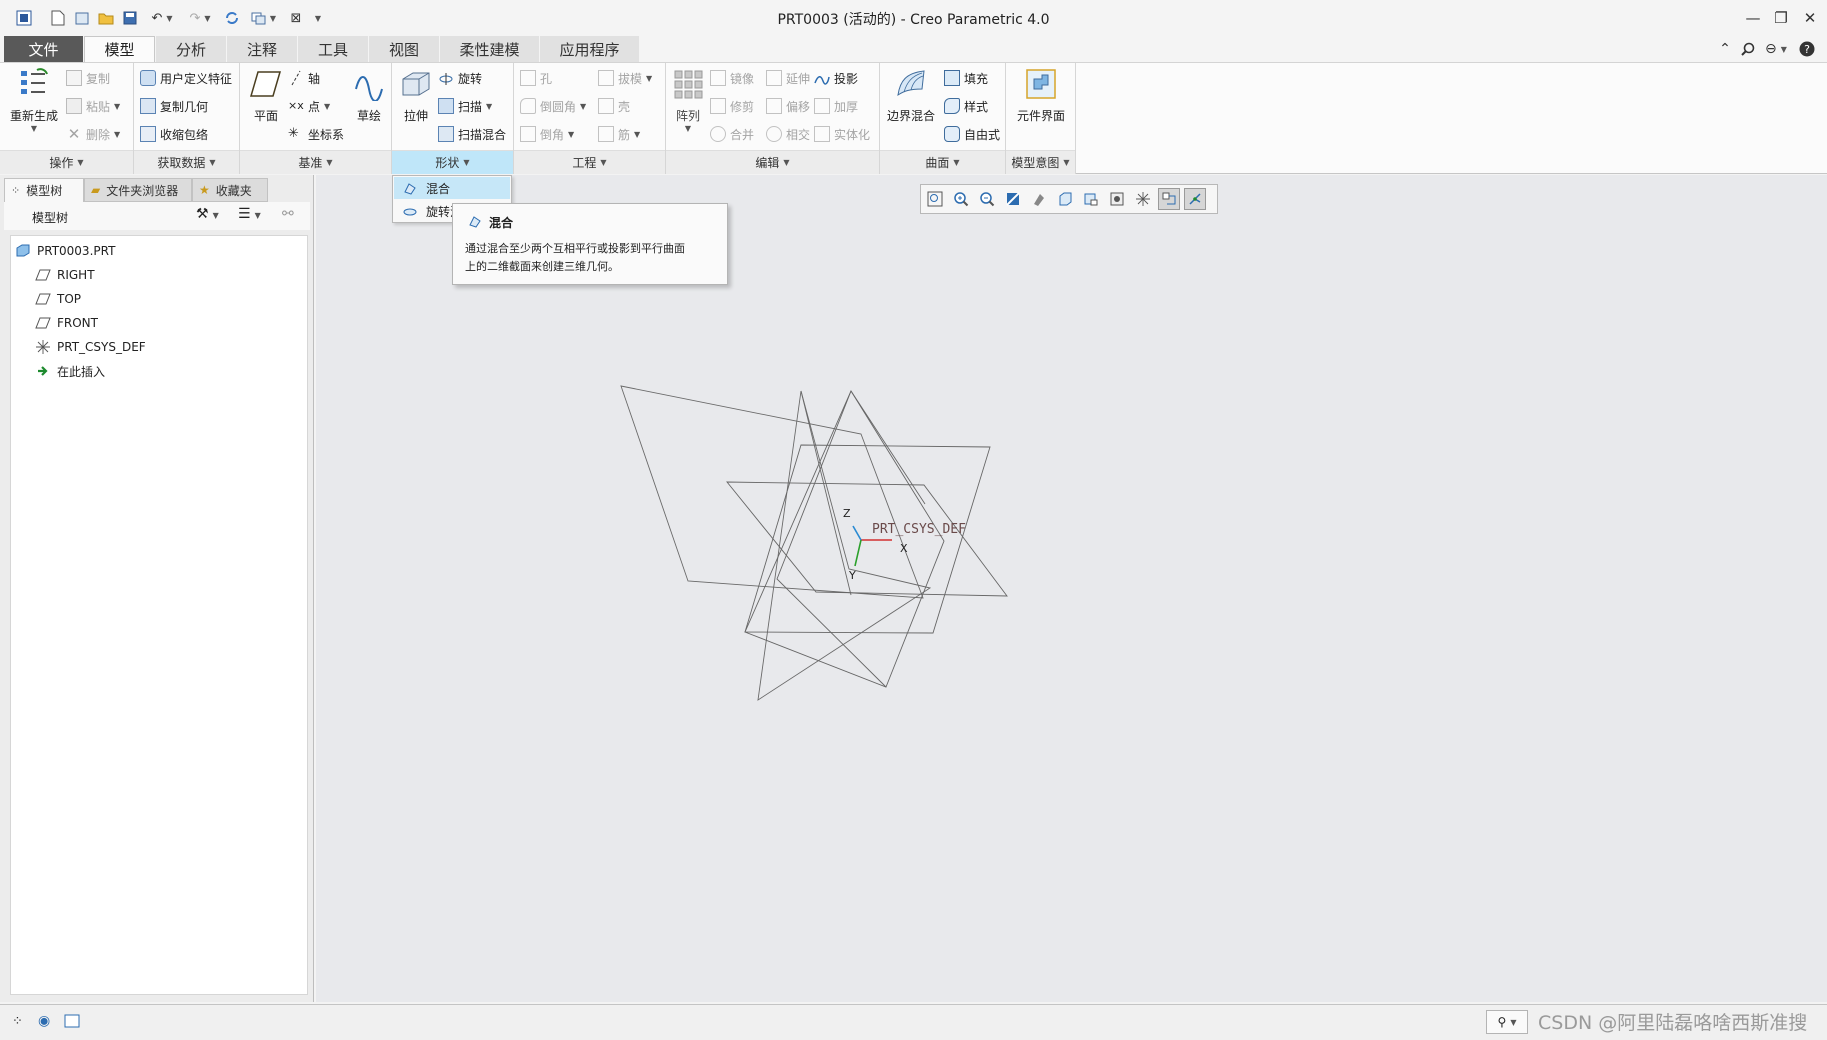  Describe the element at coordinates (404, 49) in the screenshot. I see `tab-view: 视图` at that location.